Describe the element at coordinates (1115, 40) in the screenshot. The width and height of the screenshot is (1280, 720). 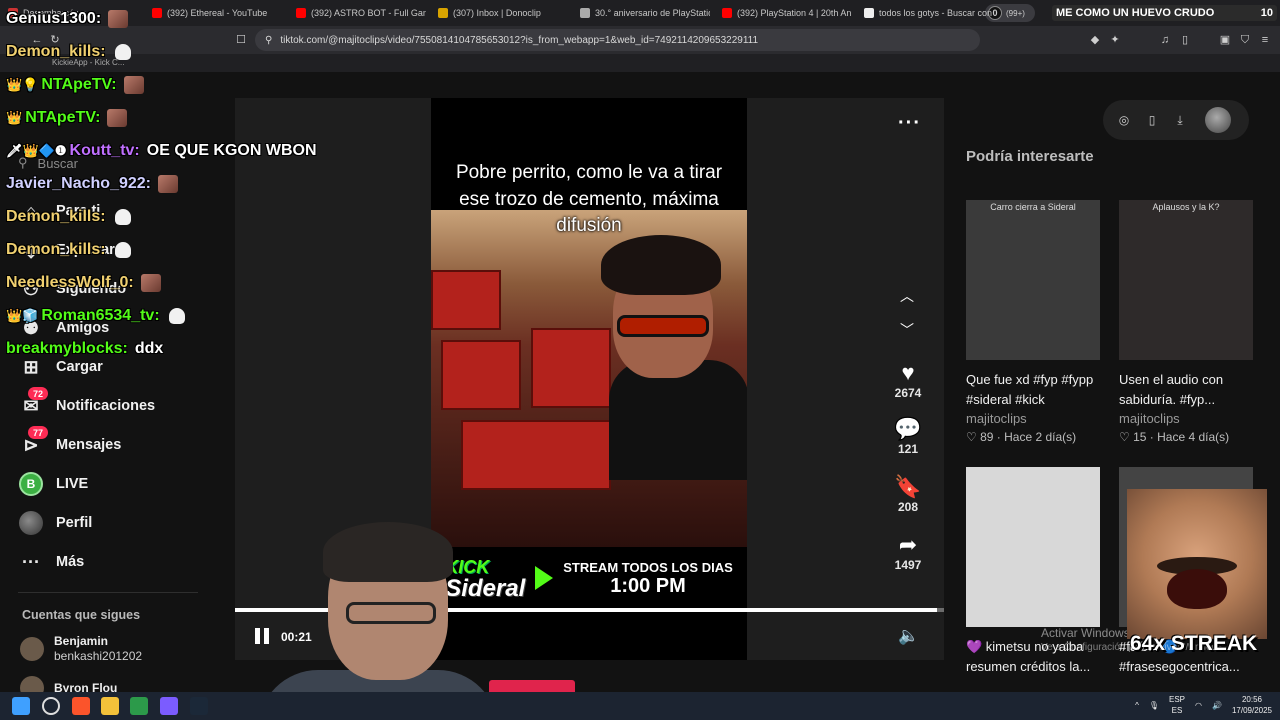
I see `puzzle-icon: ✦` at that location.